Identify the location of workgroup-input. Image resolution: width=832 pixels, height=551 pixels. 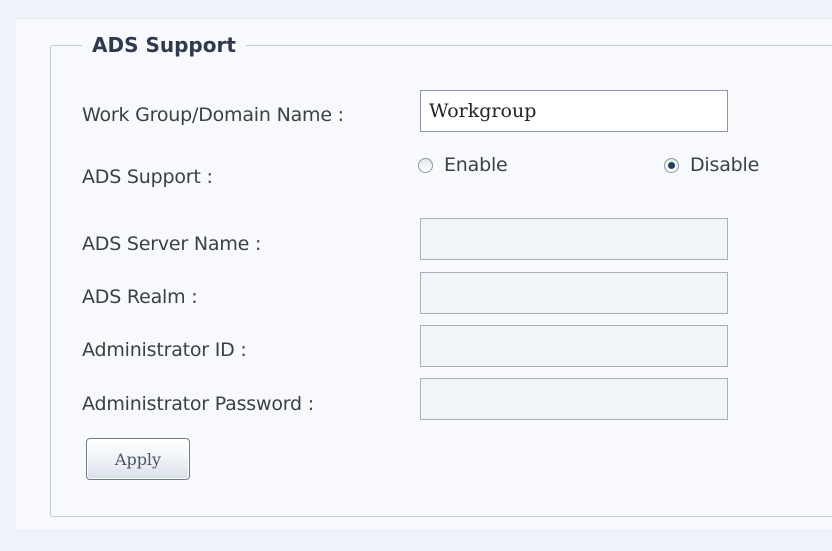
(574, 111).